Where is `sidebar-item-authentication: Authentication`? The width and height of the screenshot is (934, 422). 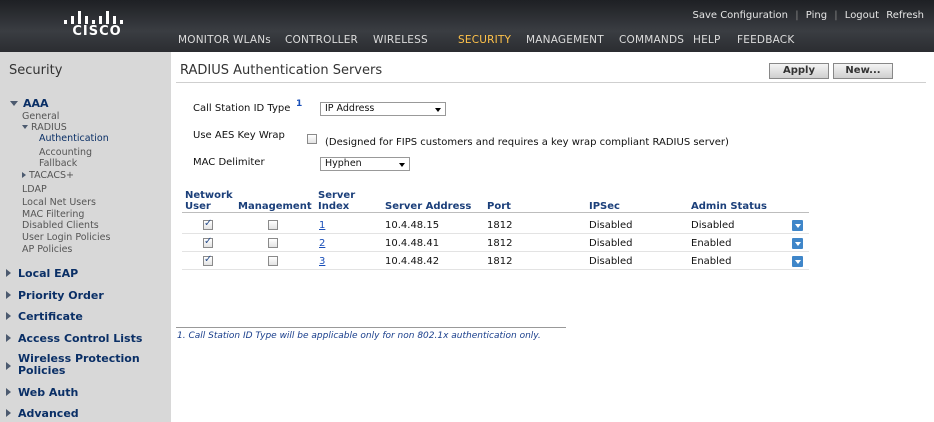
sidebar-item-authentication: Authentication is located at coordinates (74, 138).